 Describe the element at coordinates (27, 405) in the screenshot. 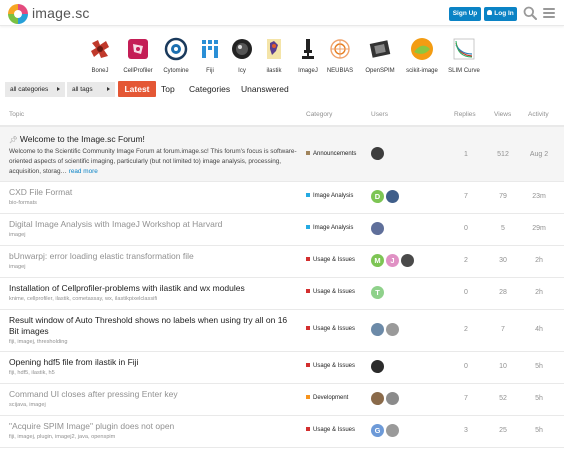

I see `topic-tags: scijava, imagej` at that location.